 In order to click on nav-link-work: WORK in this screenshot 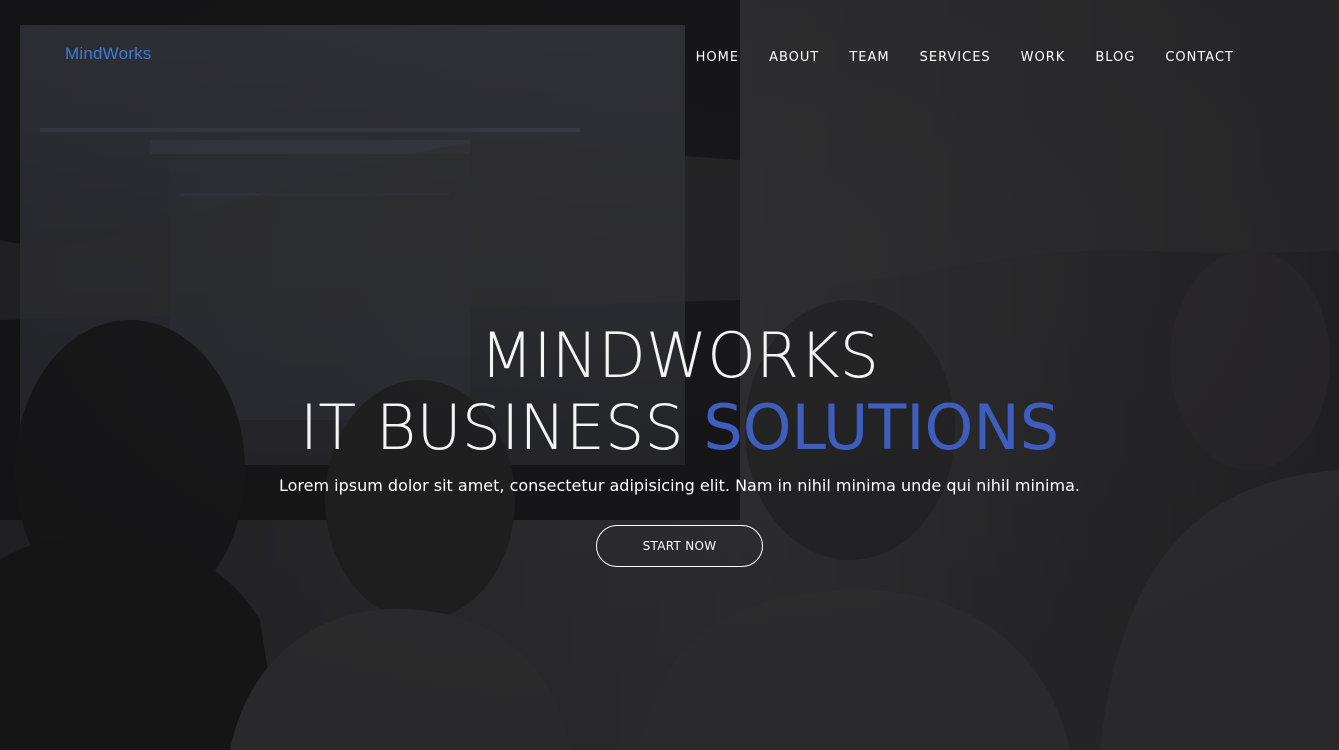, I will do `click(1043, 57)`.